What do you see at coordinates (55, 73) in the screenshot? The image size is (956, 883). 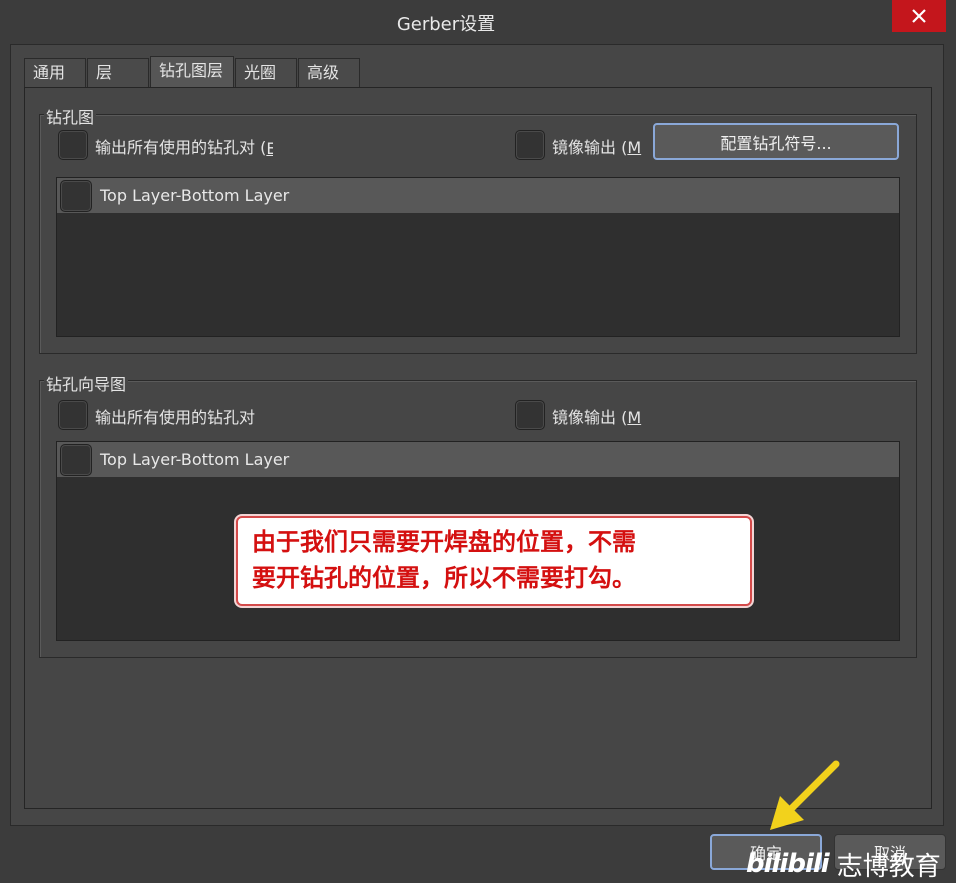 I see `tab-general: 通用` at bounding box center [55, 73].